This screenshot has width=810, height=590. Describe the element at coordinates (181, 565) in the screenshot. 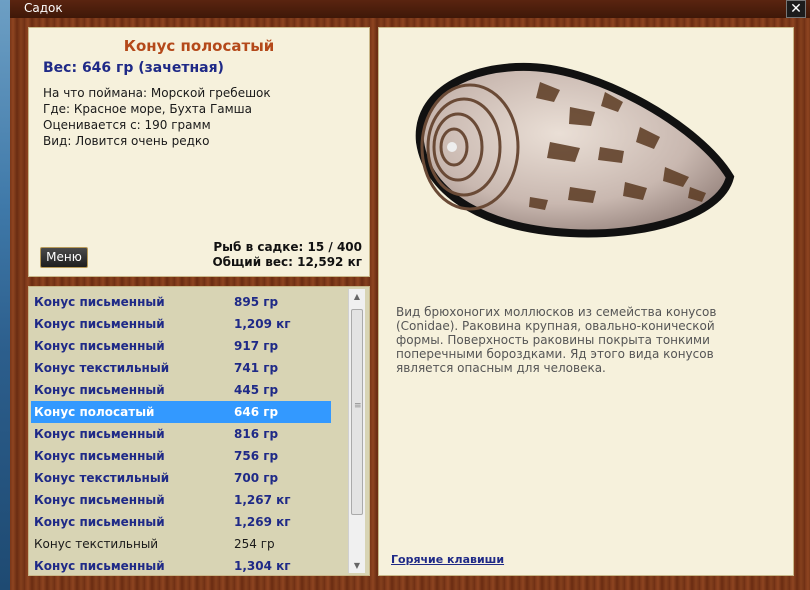

I see `list-item: Конус письменный 1,304 кг` at that location.